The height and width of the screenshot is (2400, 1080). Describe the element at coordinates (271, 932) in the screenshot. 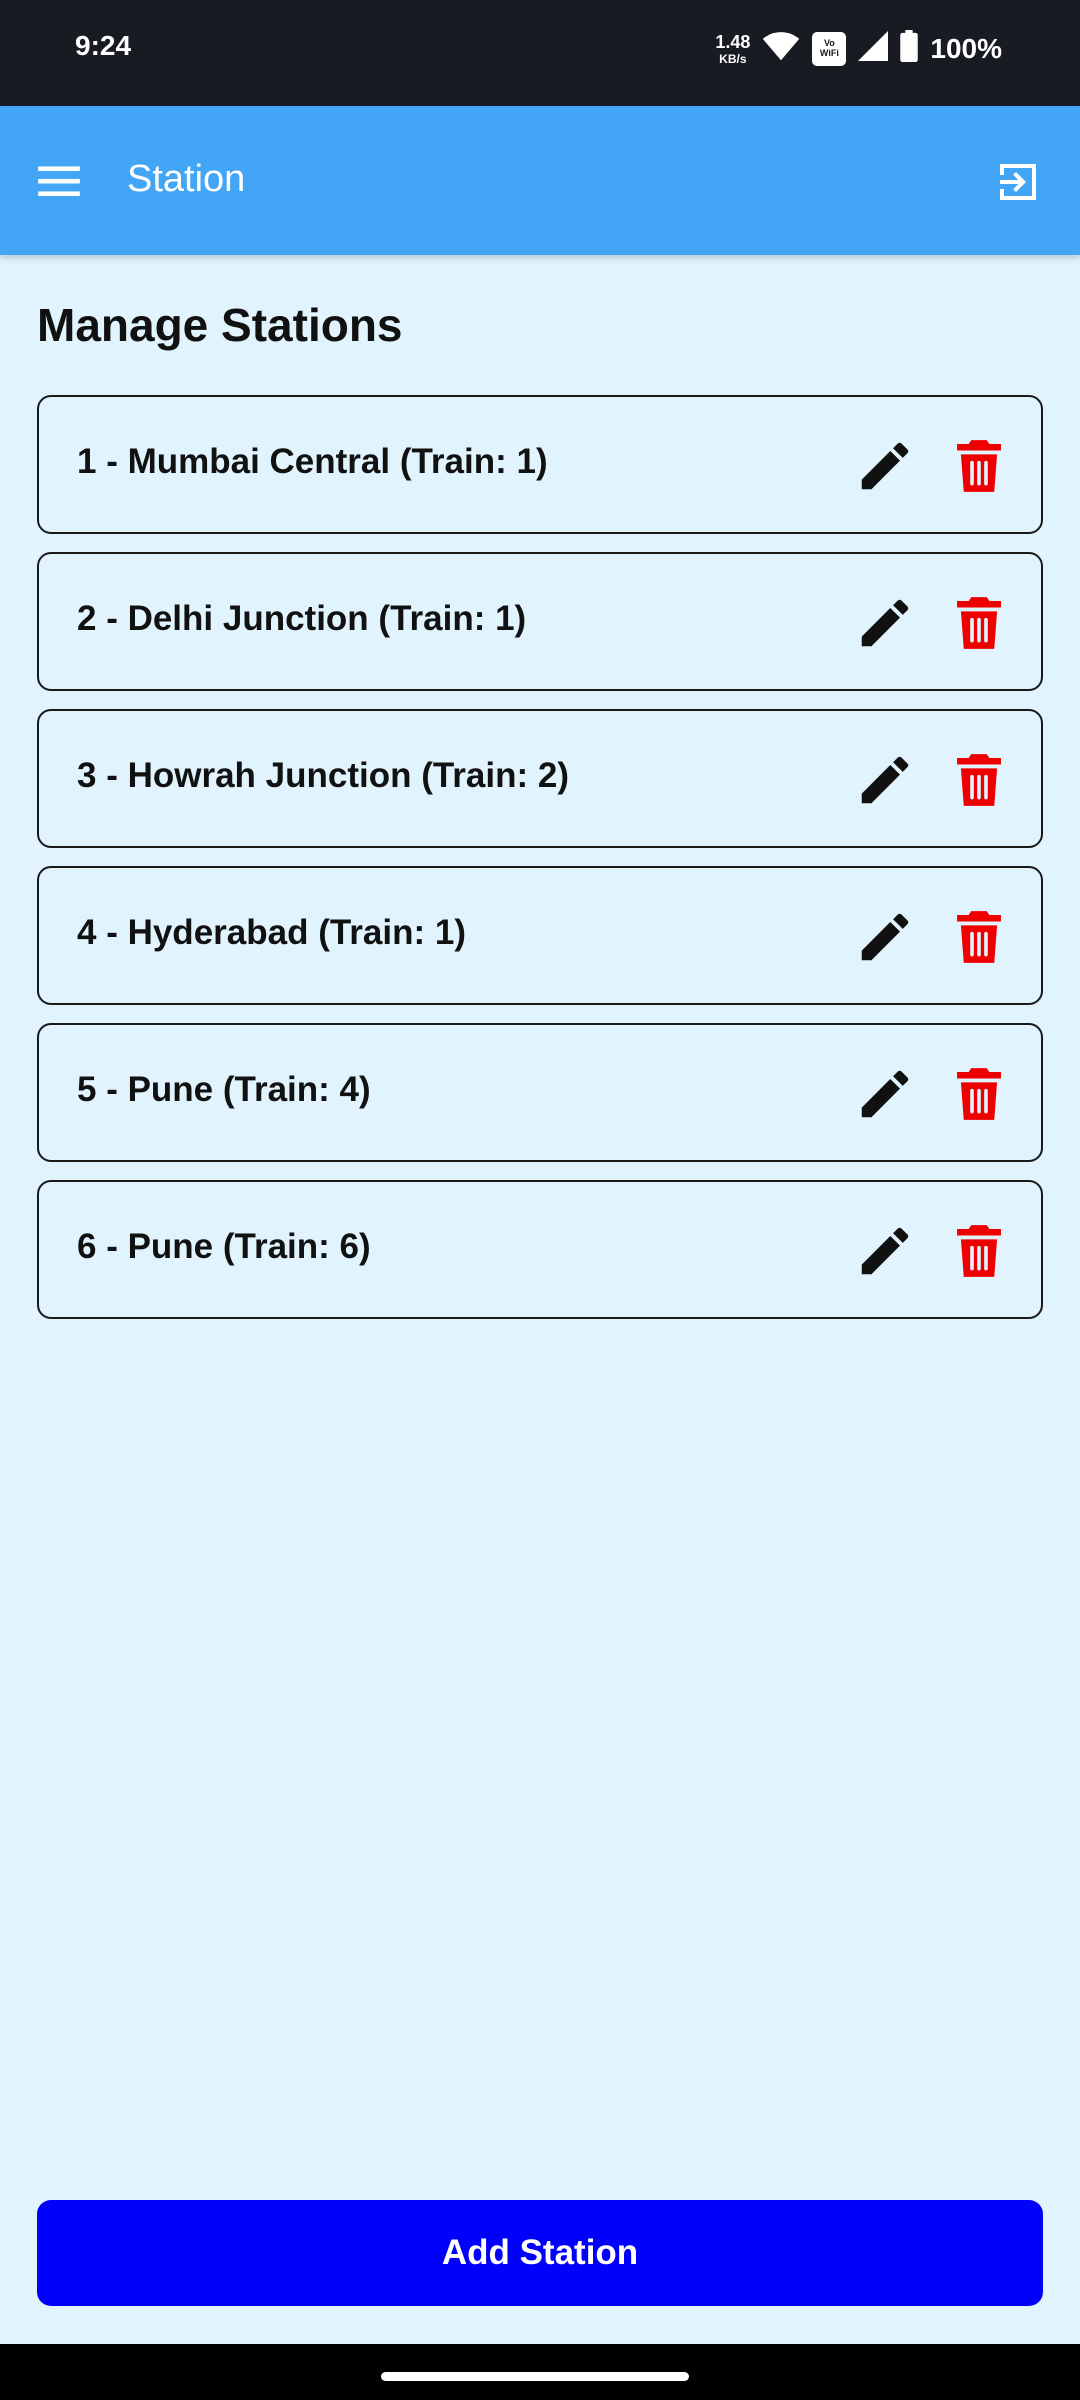

I see `station-label: 4 - Hyderabad (Train: 1)` at that location.